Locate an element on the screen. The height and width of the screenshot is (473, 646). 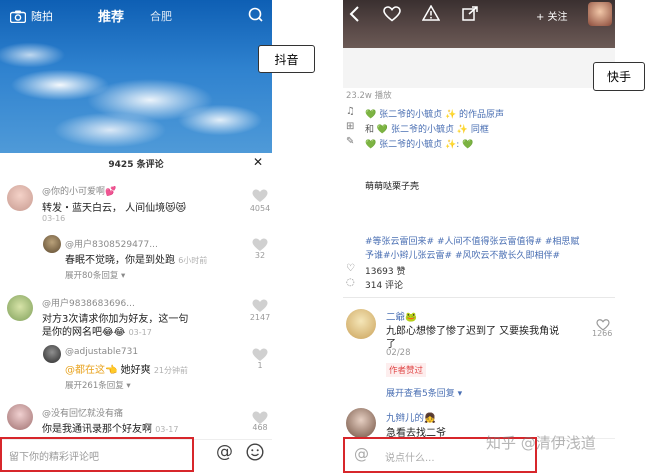
comment-text: 九郎心想惨了惨了迟到了 又要挨我角说 is located at coordinates (473, 331).